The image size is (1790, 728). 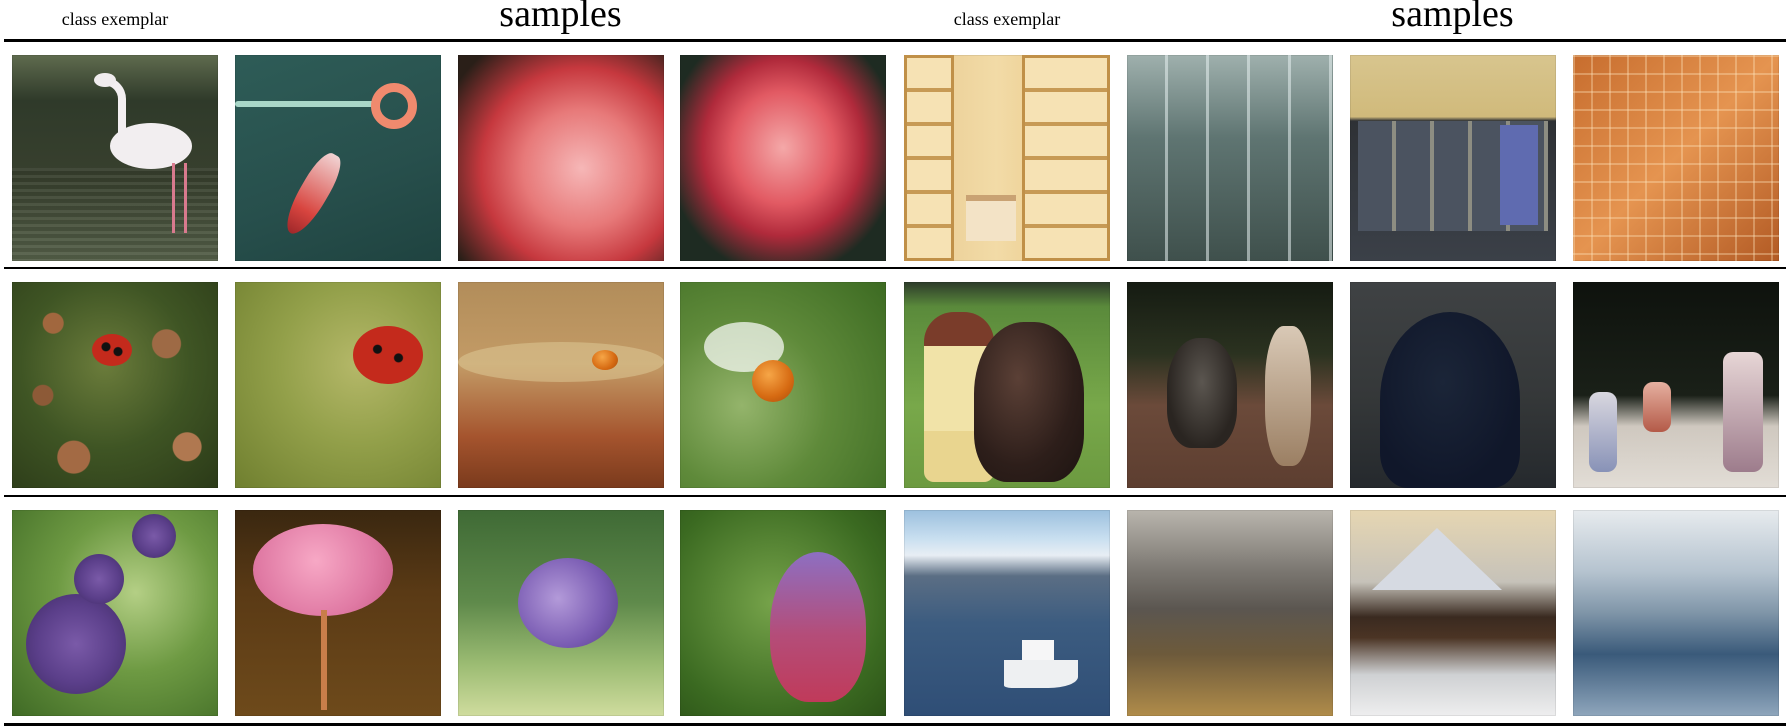 I want to click on right-samples-header: samples, so click(x=1452, y=17).